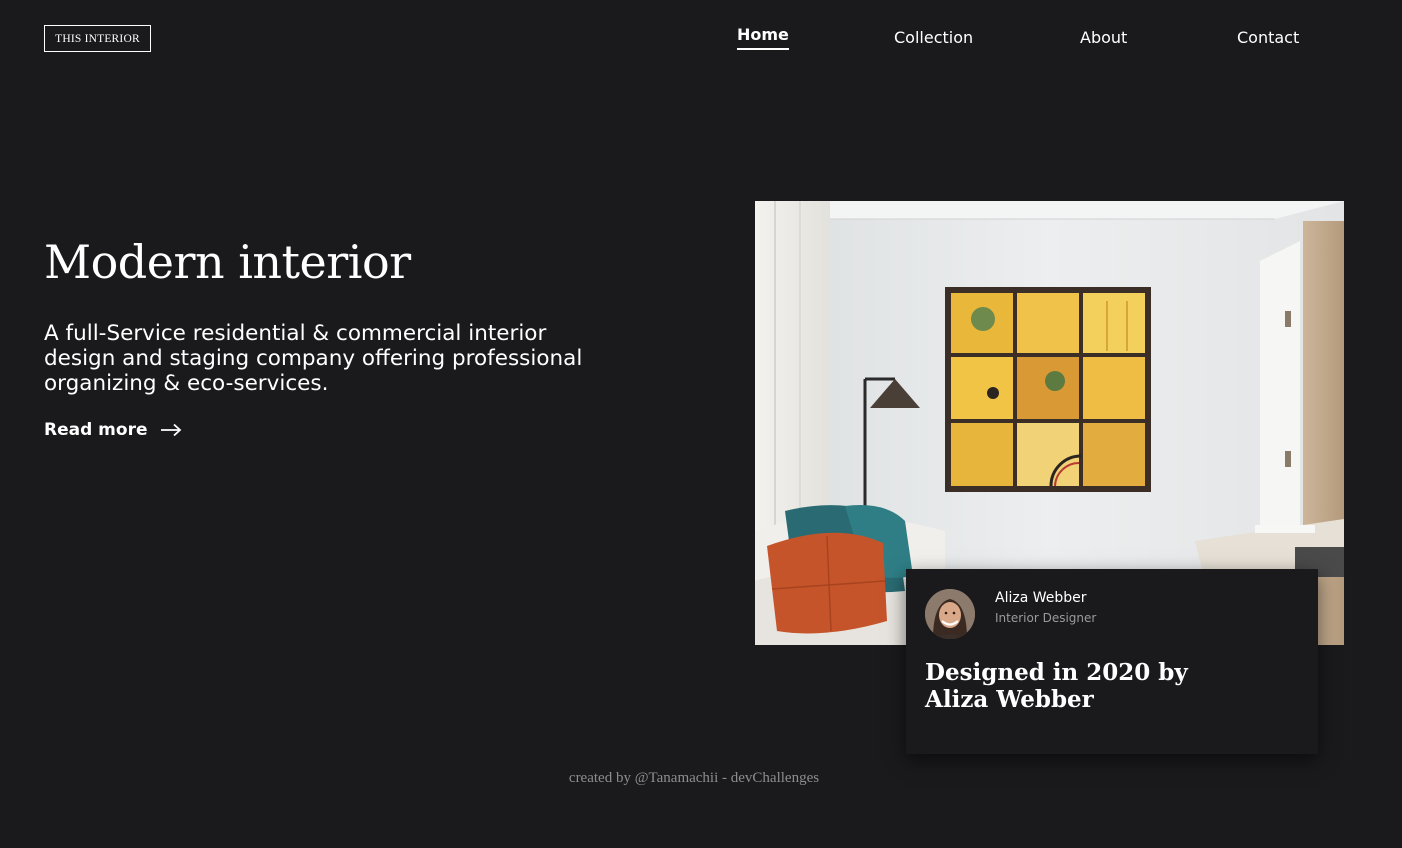 The image size is (1402, 848). I want to click on read-more-label: Read more, so click(96, 430).